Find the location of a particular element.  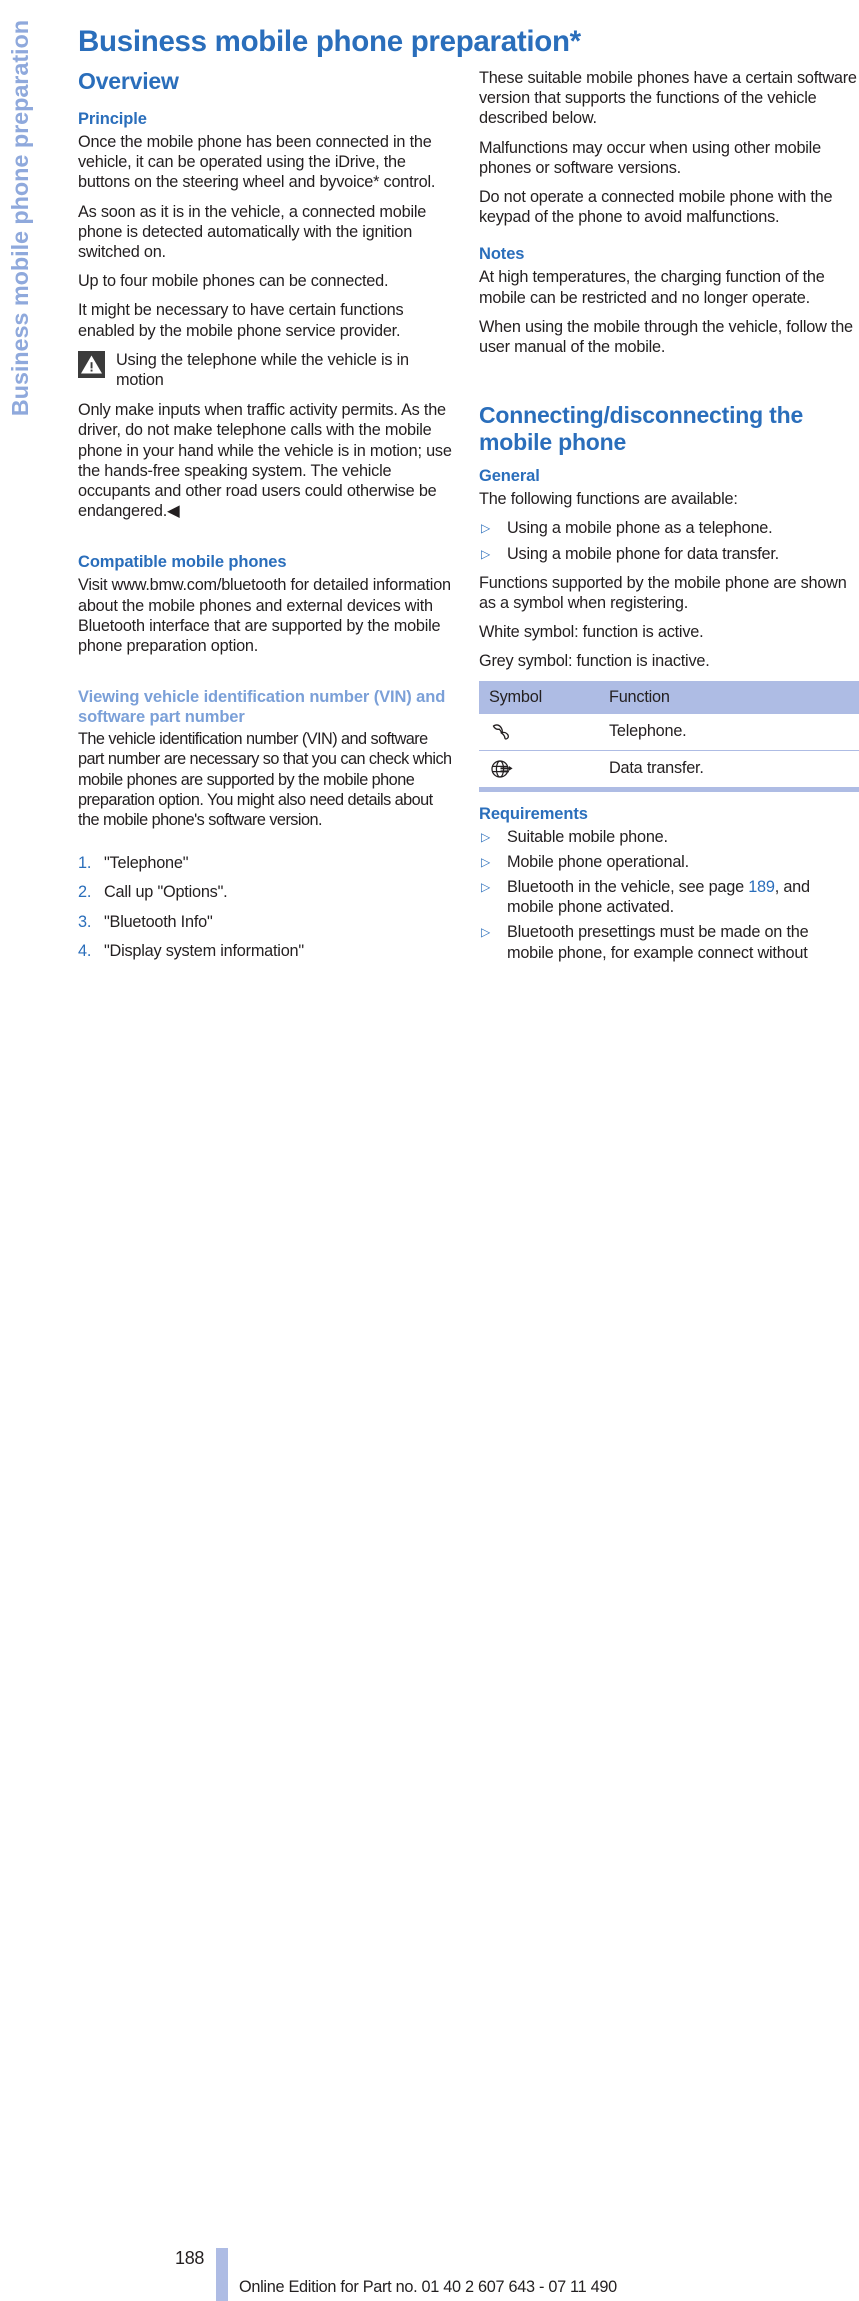

list-item: 4. "Display system information" is located at coordinates (267, 951).